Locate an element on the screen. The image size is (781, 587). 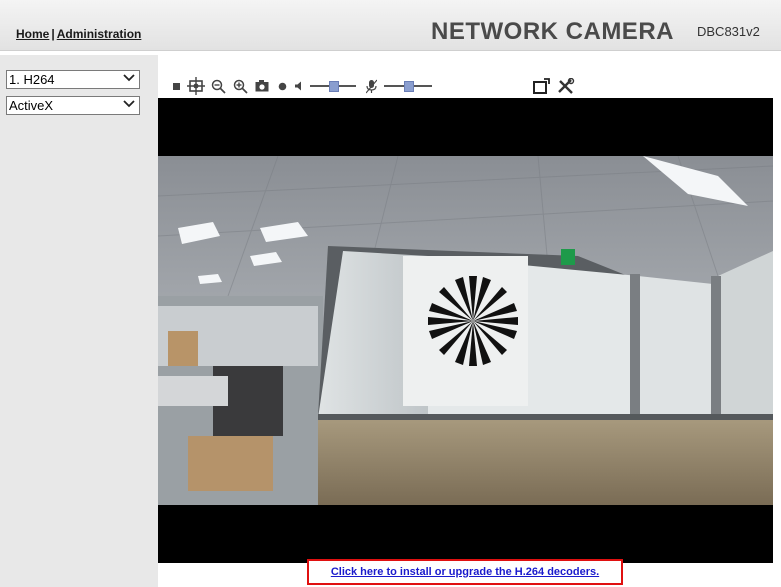
stream-select-wrap: 1. H264 is located at coordinates (73, 79).